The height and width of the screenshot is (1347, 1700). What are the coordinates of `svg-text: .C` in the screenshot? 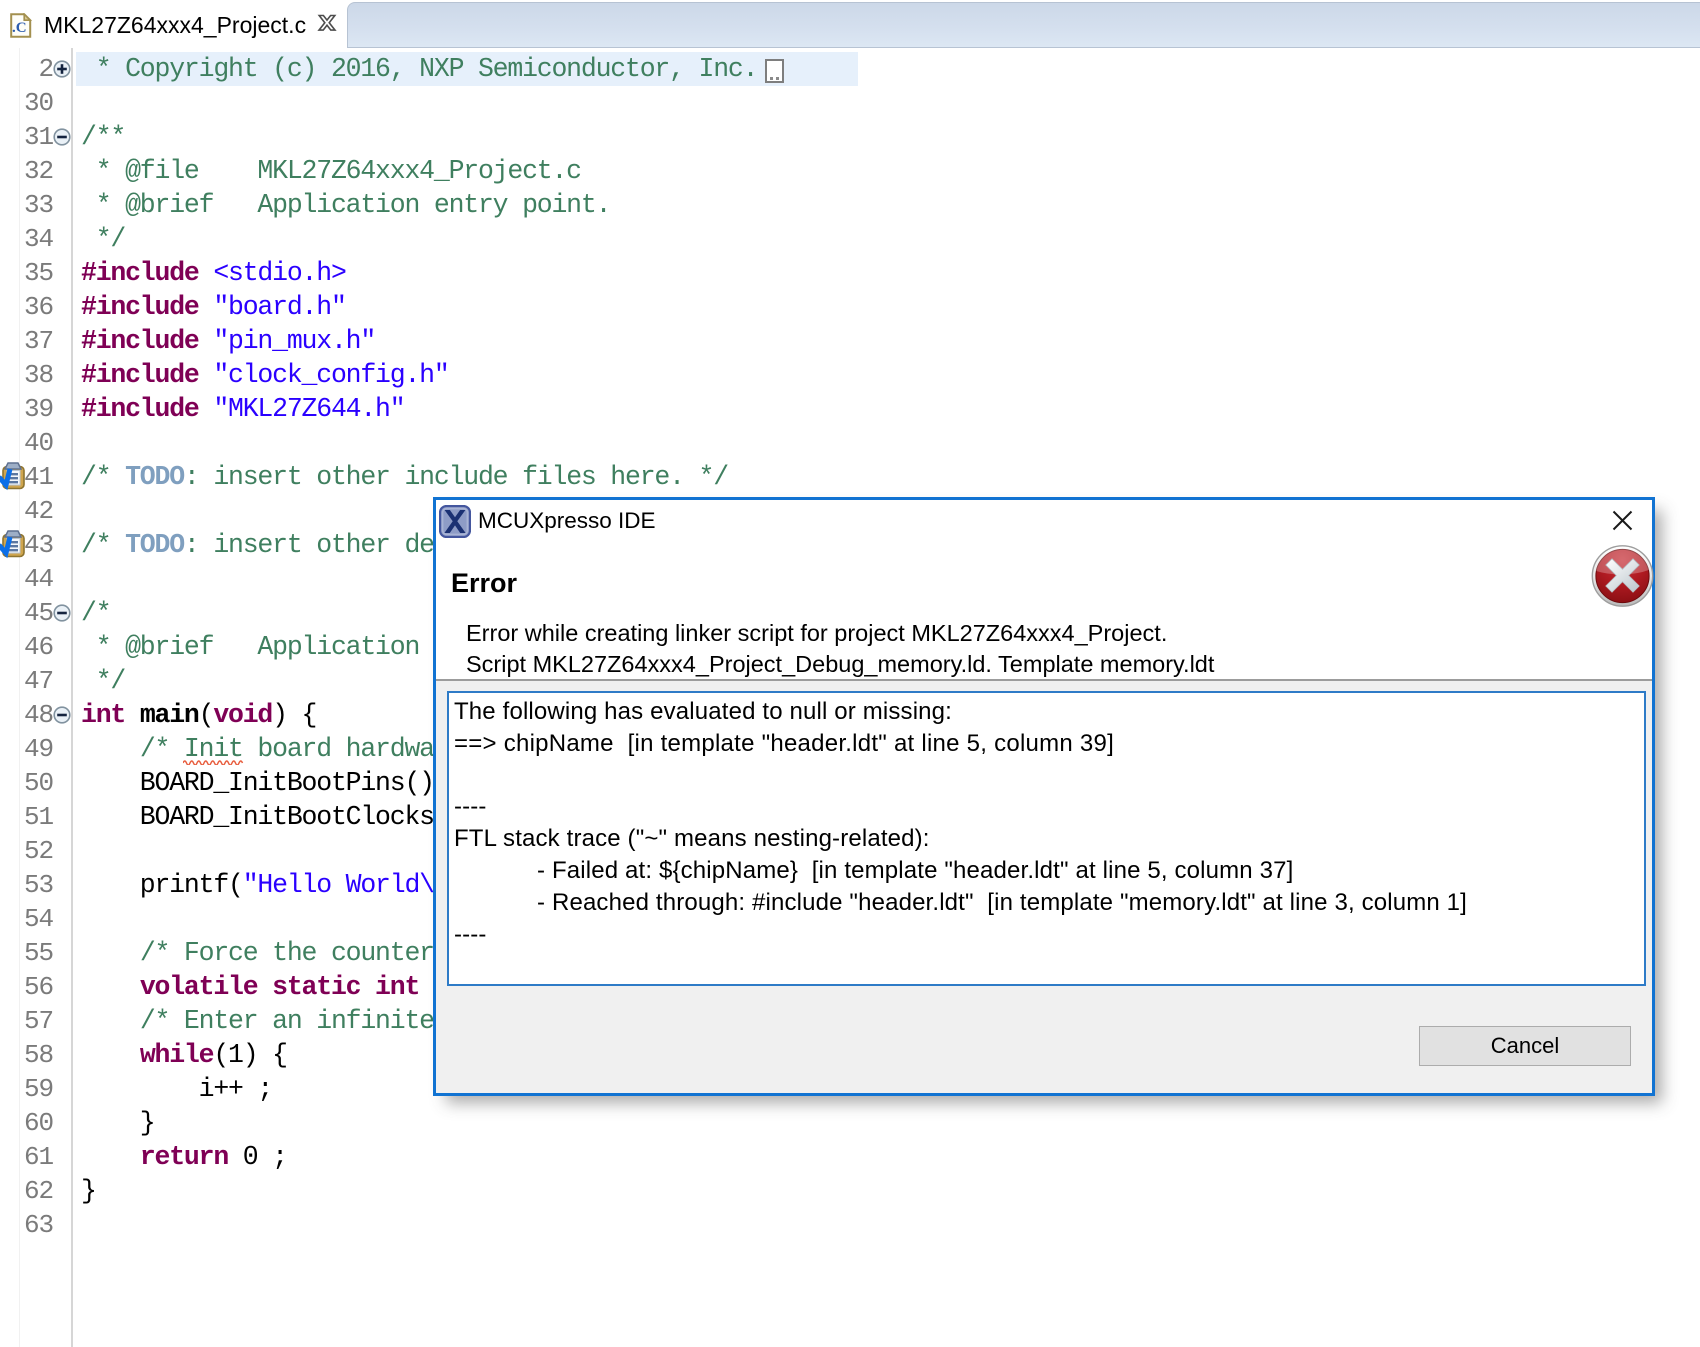 It's located at (19, 28).